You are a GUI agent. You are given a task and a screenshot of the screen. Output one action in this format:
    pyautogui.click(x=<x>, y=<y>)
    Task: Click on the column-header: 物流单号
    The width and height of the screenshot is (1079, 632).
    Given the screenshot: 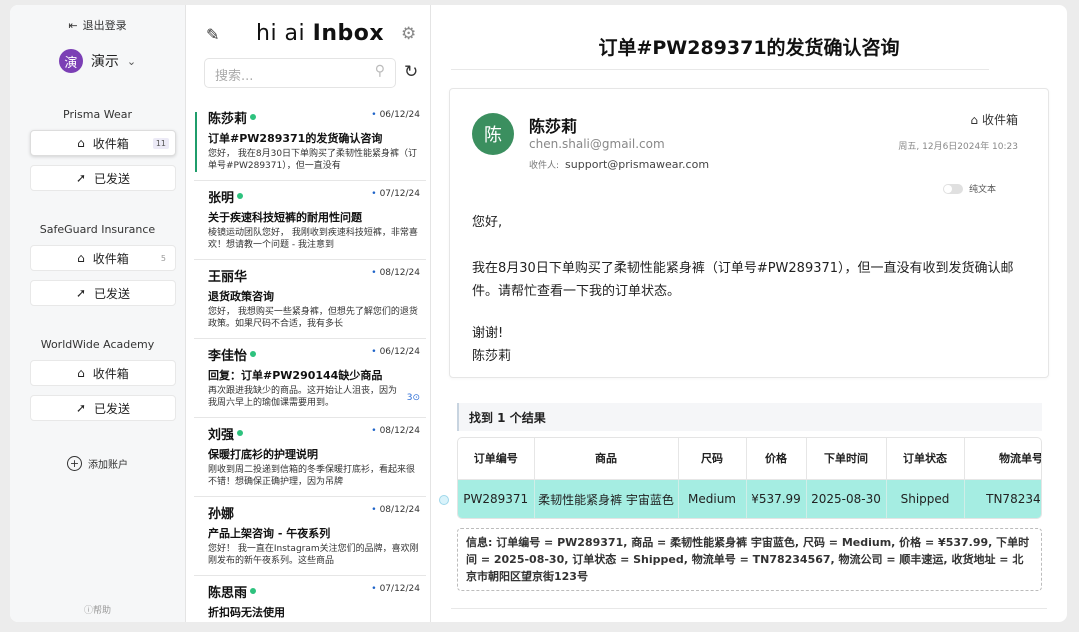 What is the action you would take?
    pyautogui.click(x=1002, y=459)
    